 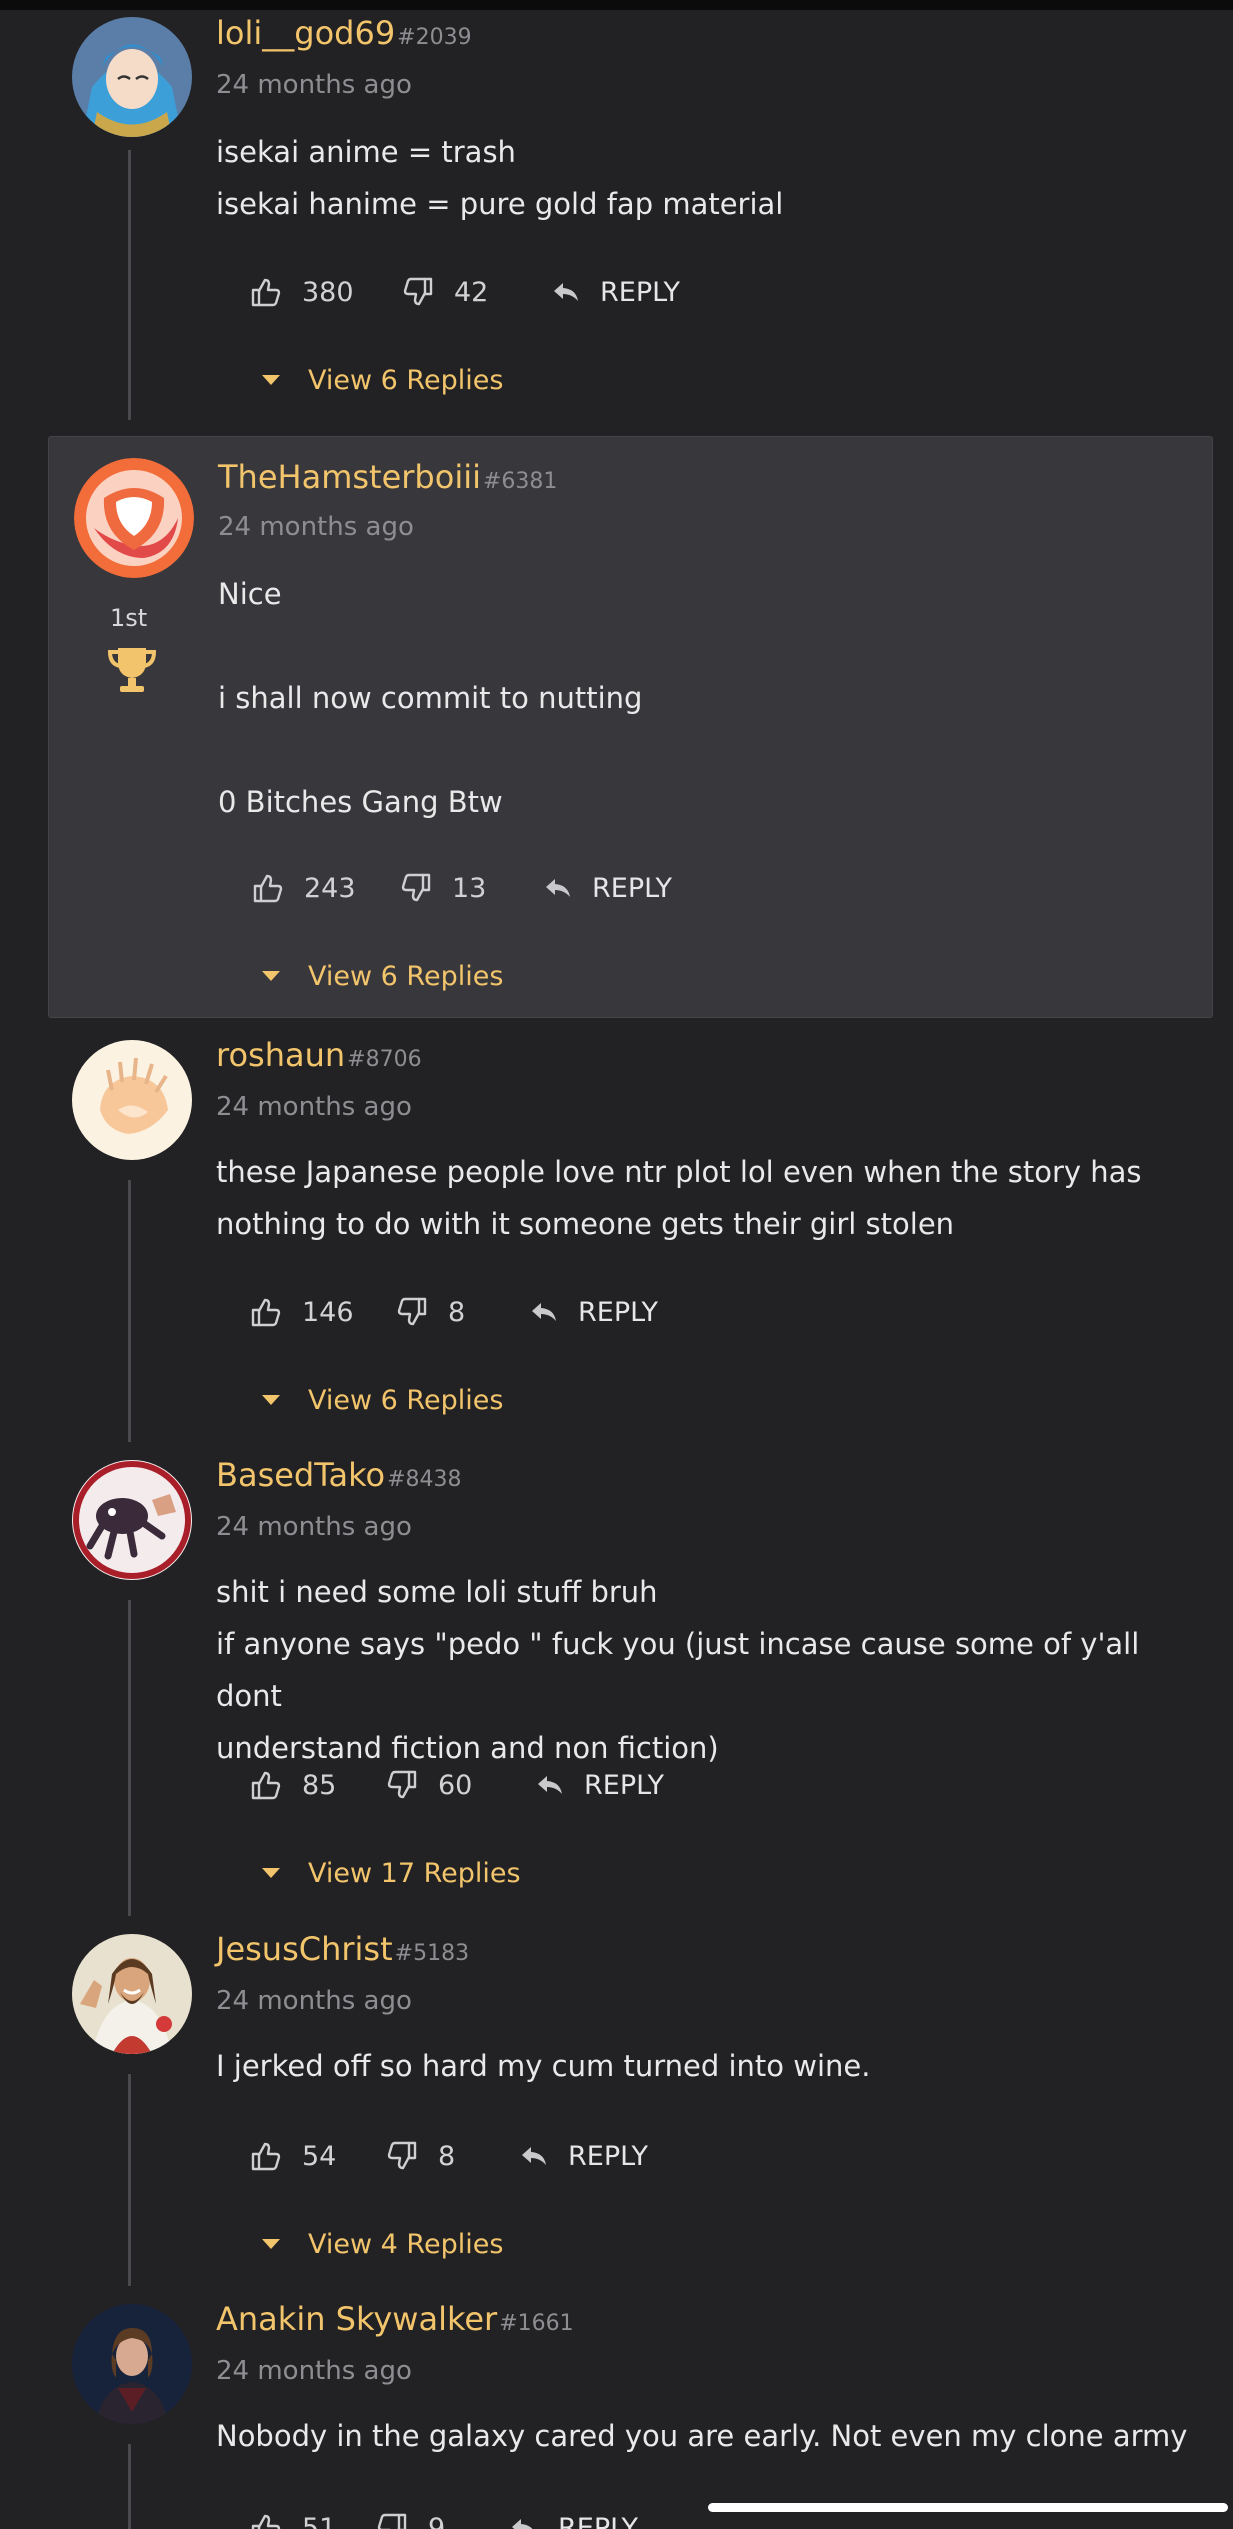 I want to click on username: loli__god69#2039, so click(x=344, y=33).